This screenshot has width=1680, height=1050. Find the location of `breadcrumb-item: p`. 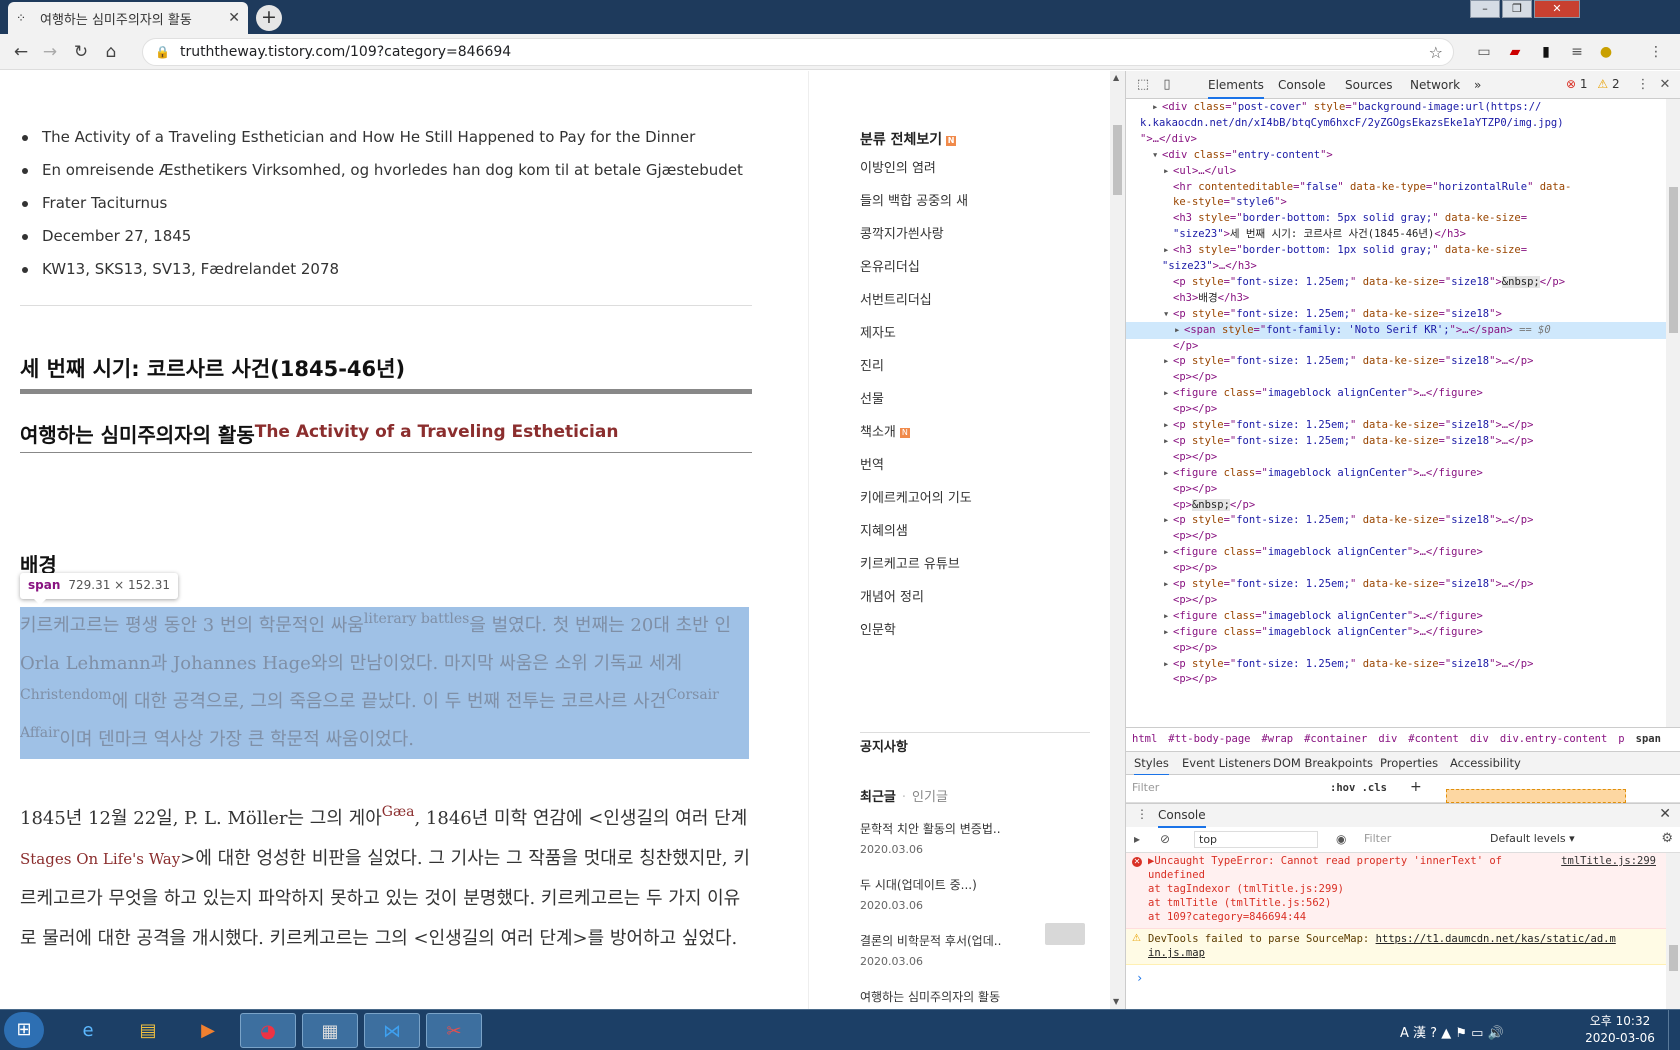

breadcrumb-item: p is located at coordinates (1621, 739).